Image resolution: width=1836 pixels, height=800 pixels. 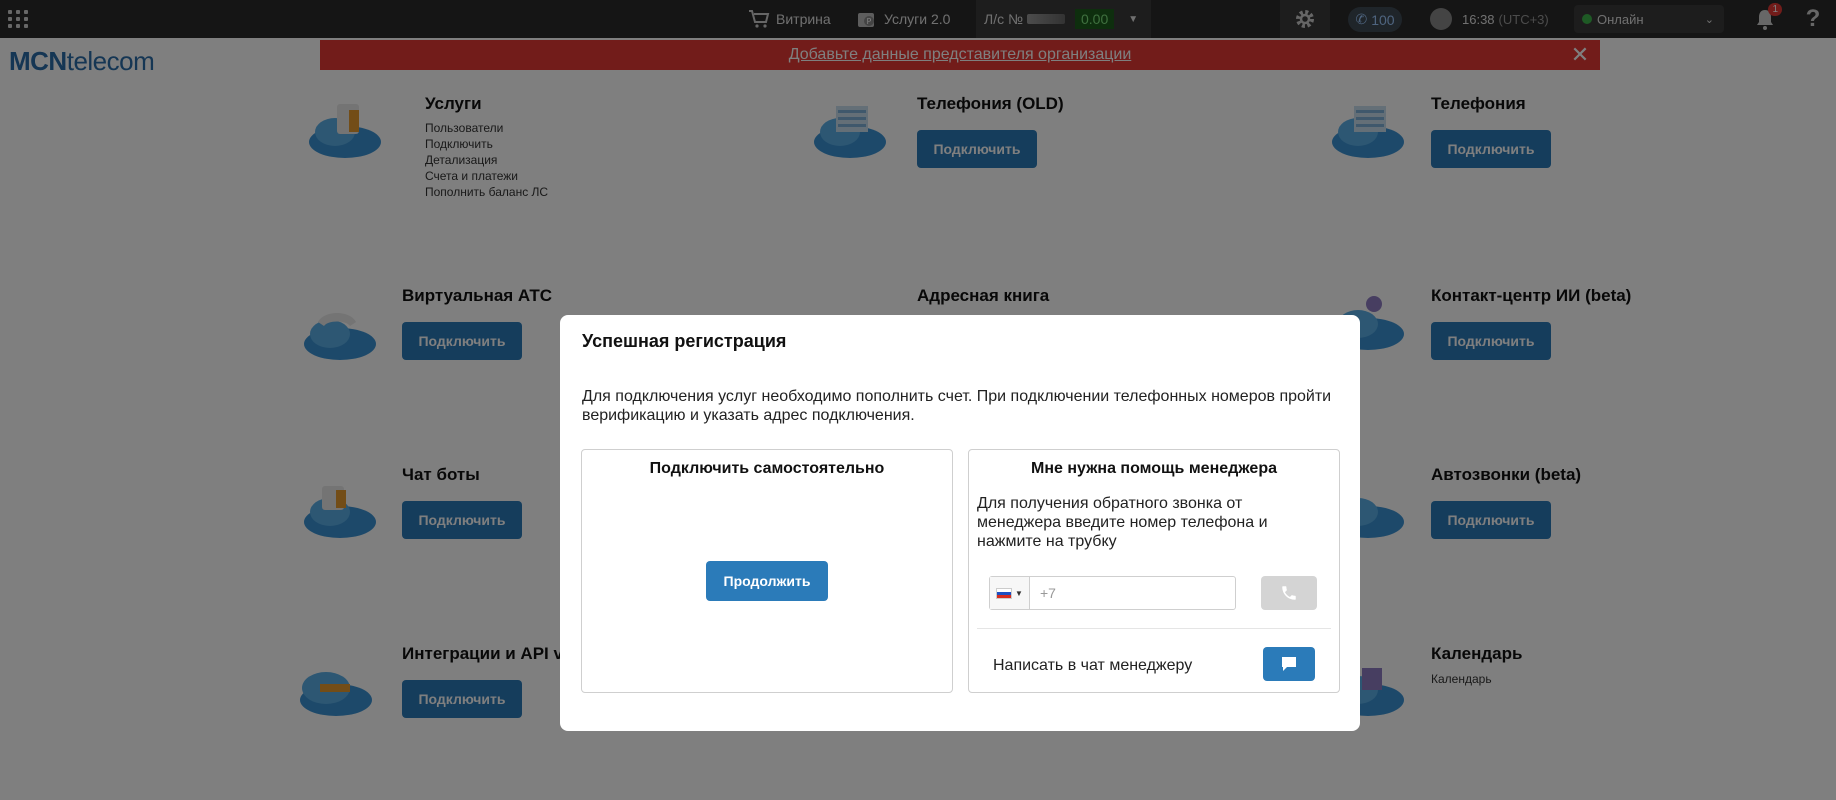 I want to click on phone-field: ▼, so click(x=1112, y=593).